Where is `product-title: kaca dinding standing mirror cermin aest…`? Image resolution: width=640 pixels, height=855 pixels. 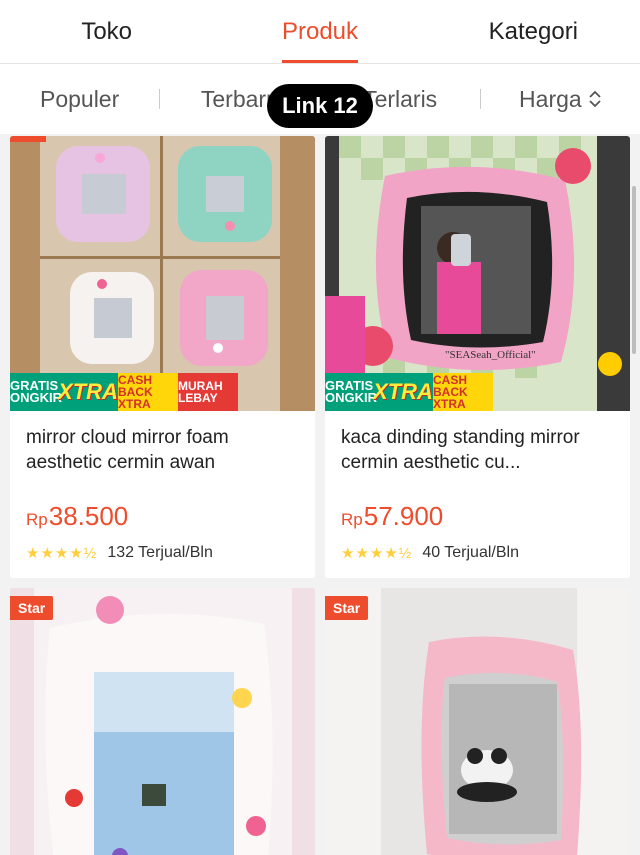
product-title: kaca dinding standing mirror cermin aest… is located at coordinates (477, 451).